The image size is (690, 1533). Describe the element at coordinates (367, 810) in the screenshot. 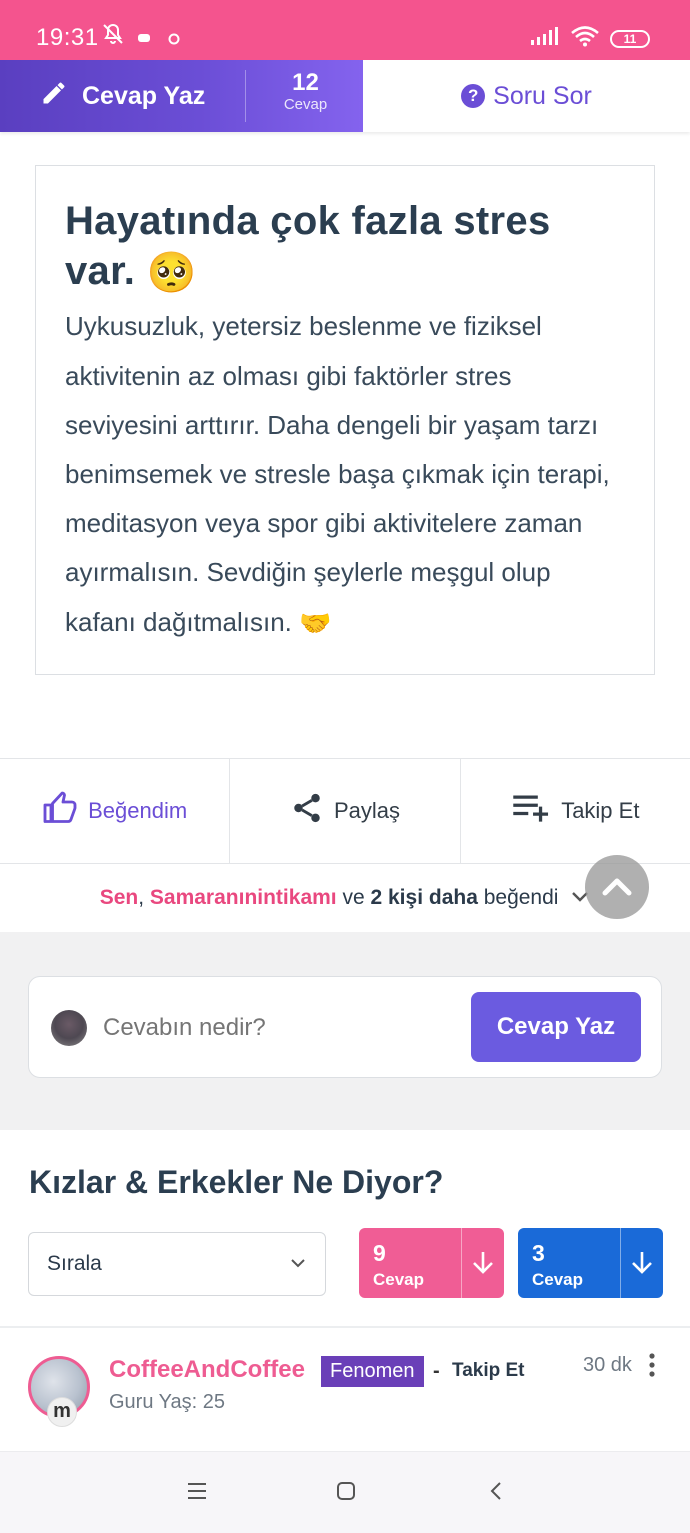

I see `share-label: Paylaş` at that location.